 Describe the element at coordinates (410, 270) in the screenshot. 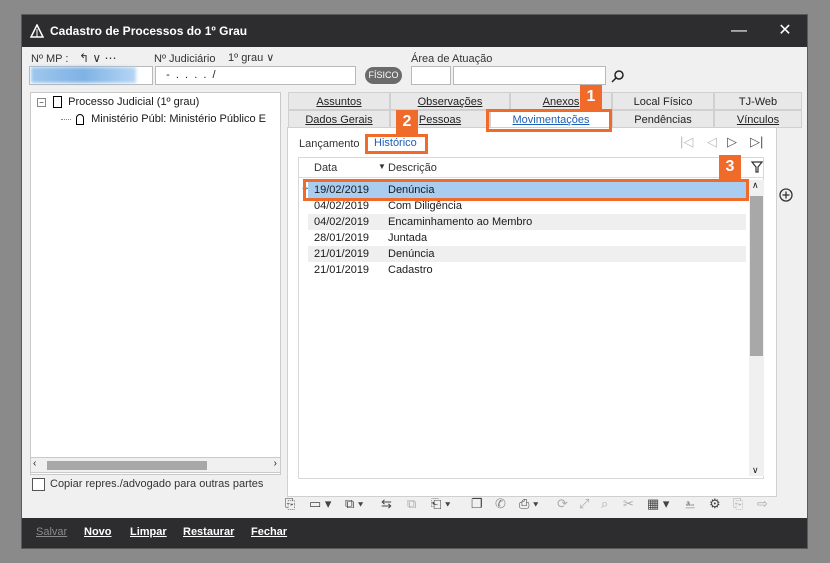

I see `row-desc: Cadastro` at that location.